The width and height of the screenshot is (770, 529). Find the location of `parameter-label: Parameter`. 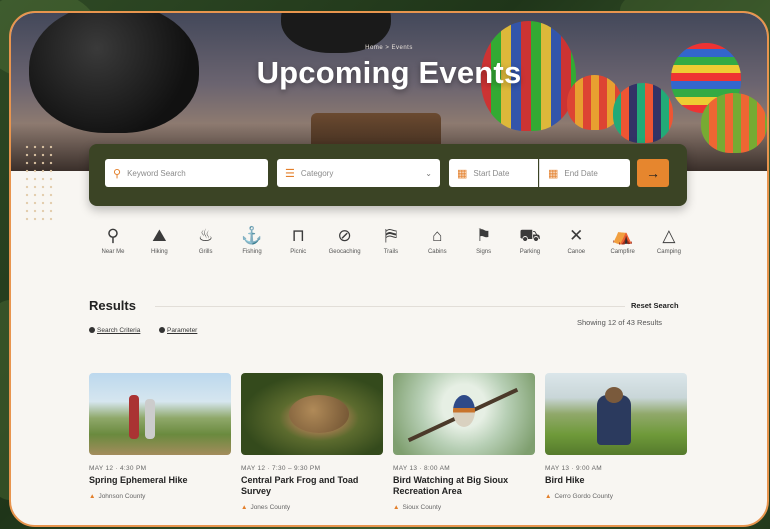

parameter-label: Parameter is located at coordinates (182, 330).